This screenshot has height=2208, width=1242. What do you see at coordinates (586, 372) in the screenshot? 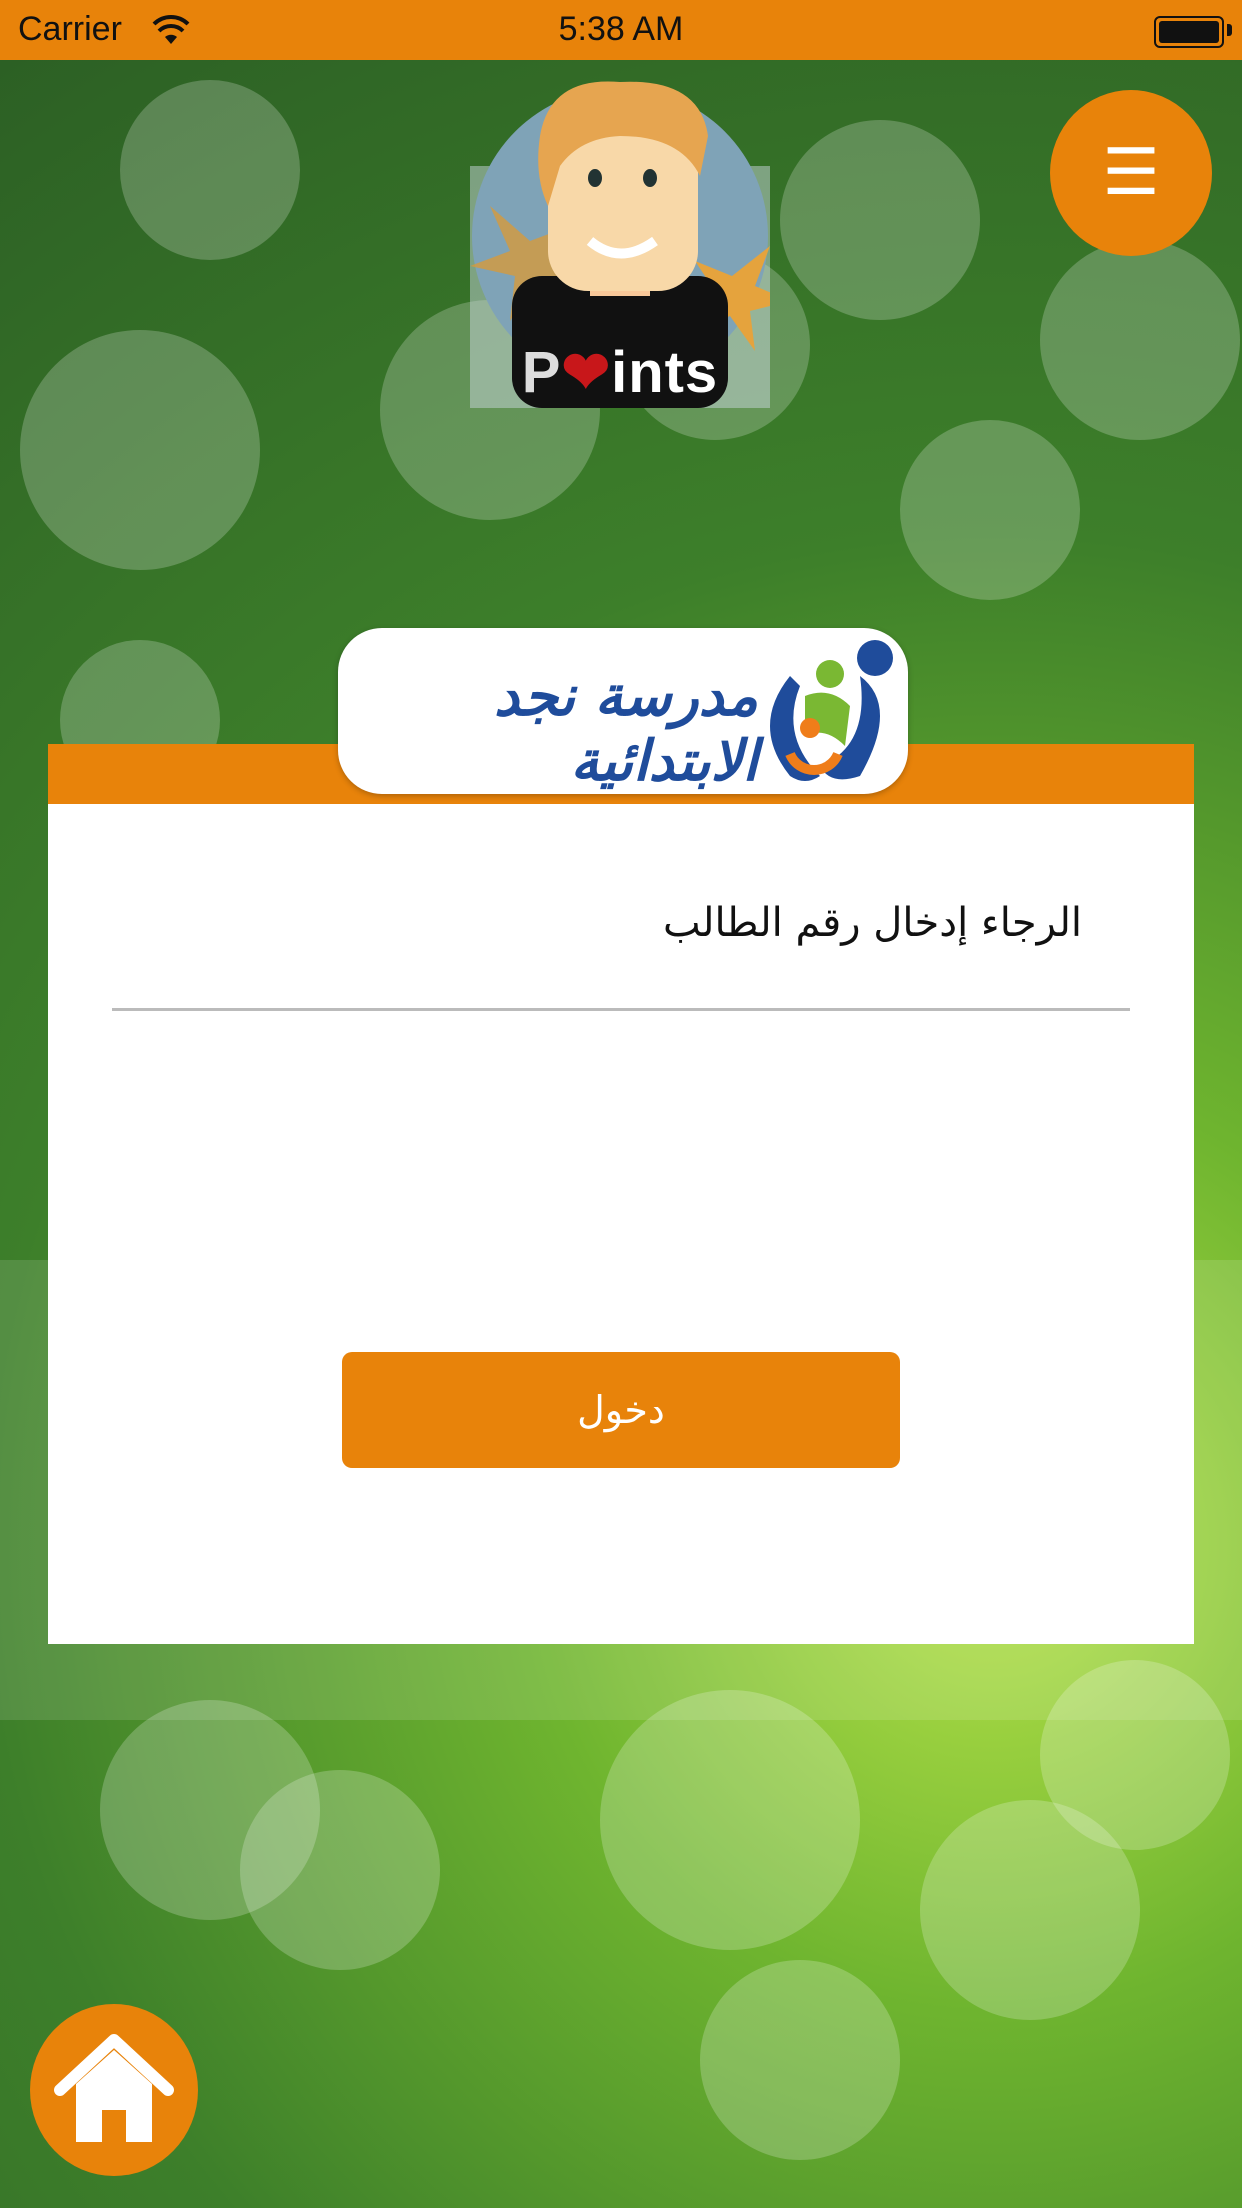
I see `heart-icon: ❤` at bounding box center [586, 372].